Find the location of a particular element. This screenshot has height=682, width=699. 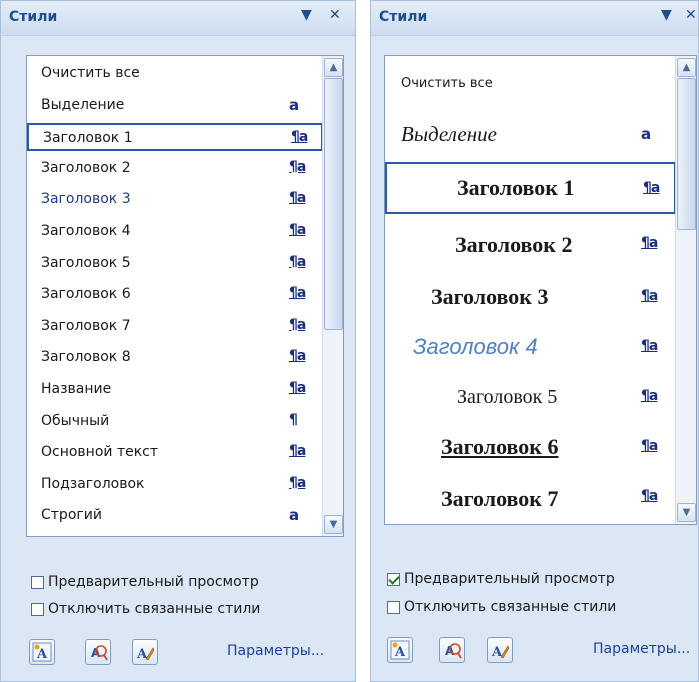

style-item-label: Заголовок 5 is located at coordinates (86, 262).